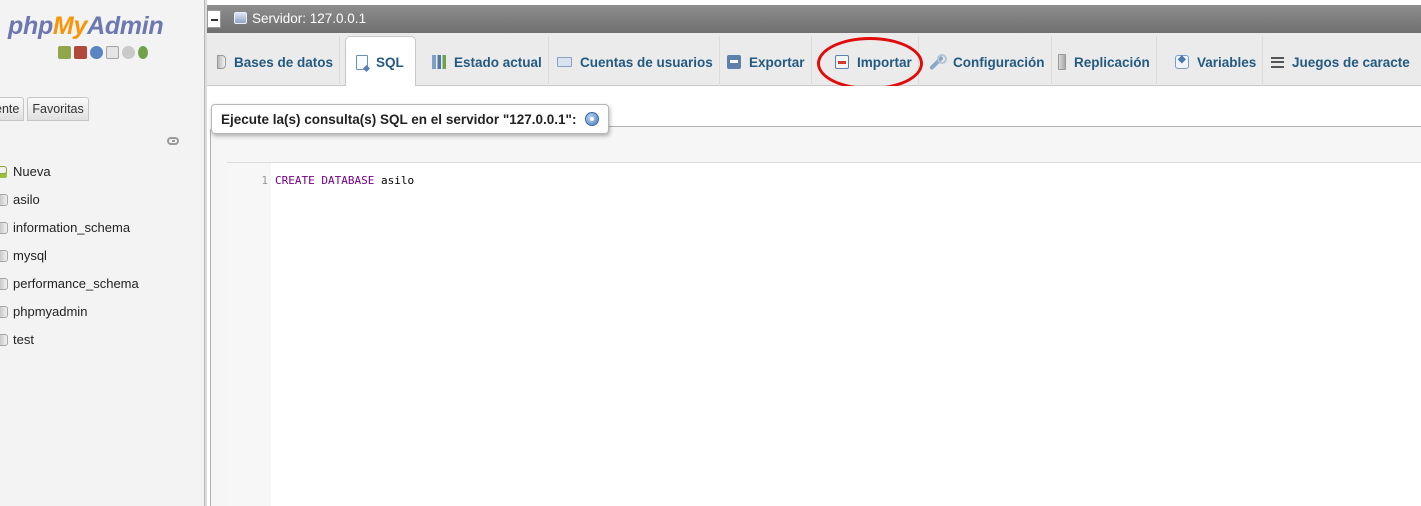 This screenshot has width=1421, height=506. What do you see at coordinates (487, 62) in the screenshot?
I see `tab-status: Estado actual` at bounding box center [487, 62].